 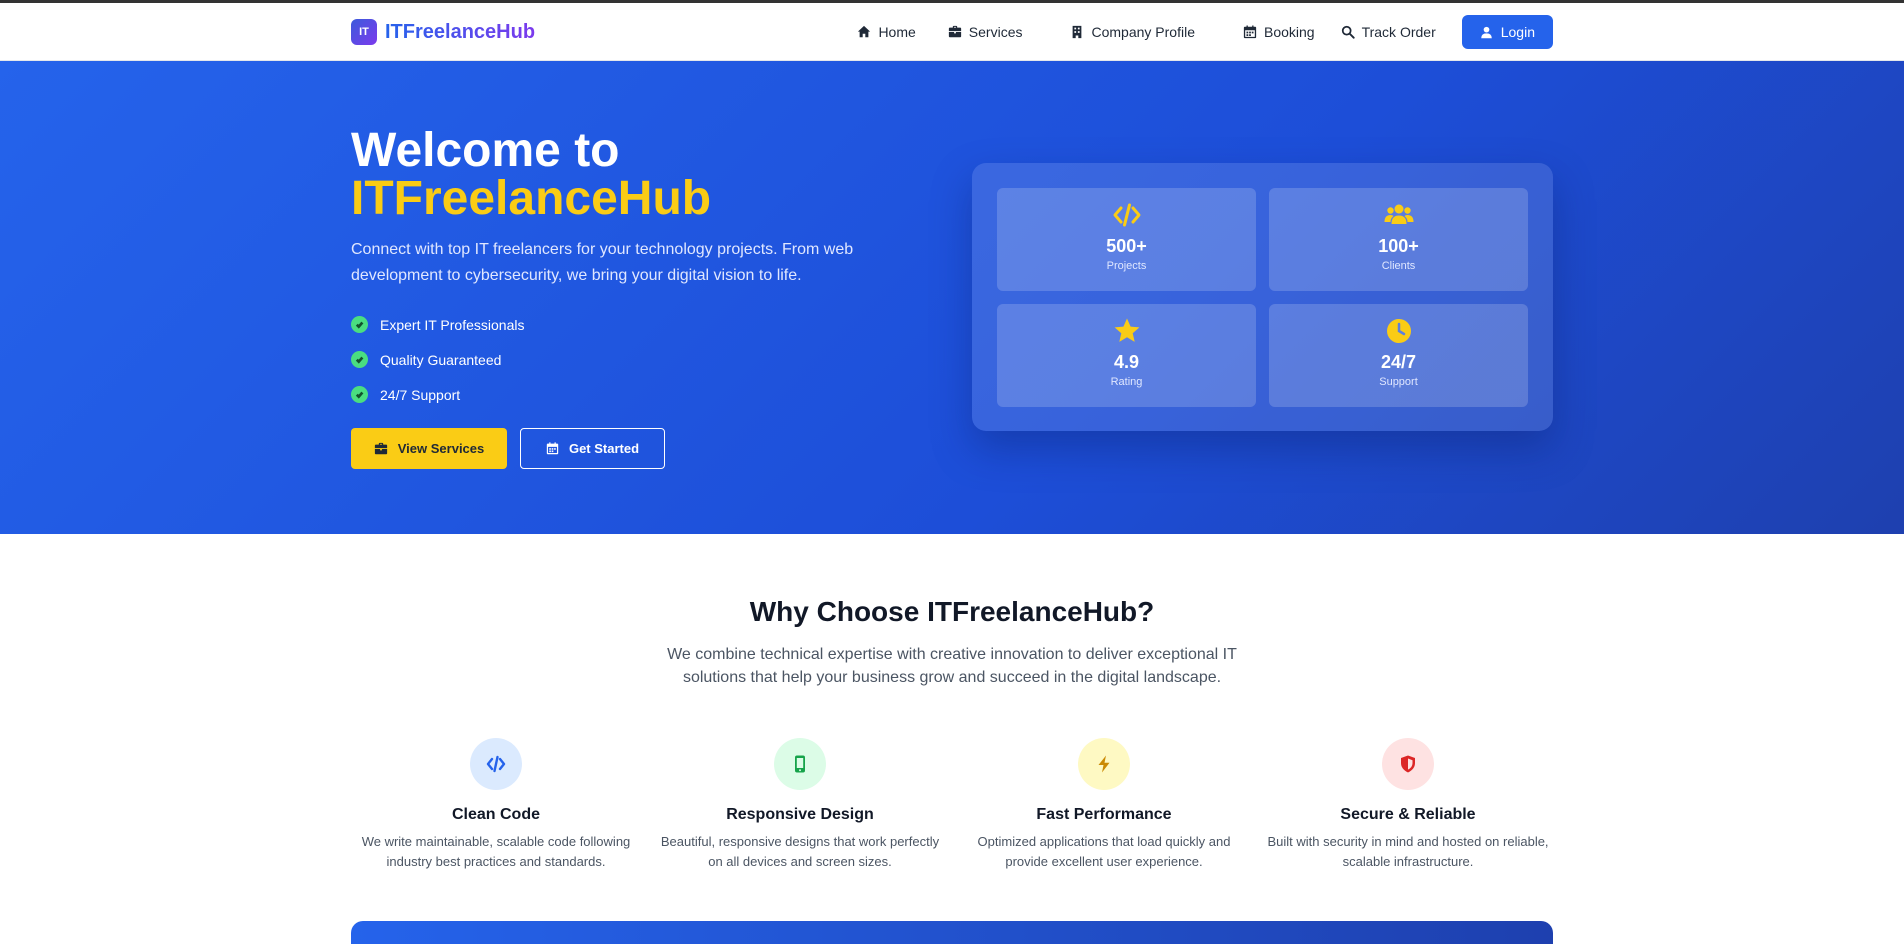 What do you see at coordinates (1398, 266) in the screenshot?
I see `stat-label: Clients` at bounding box center [1398, 266].